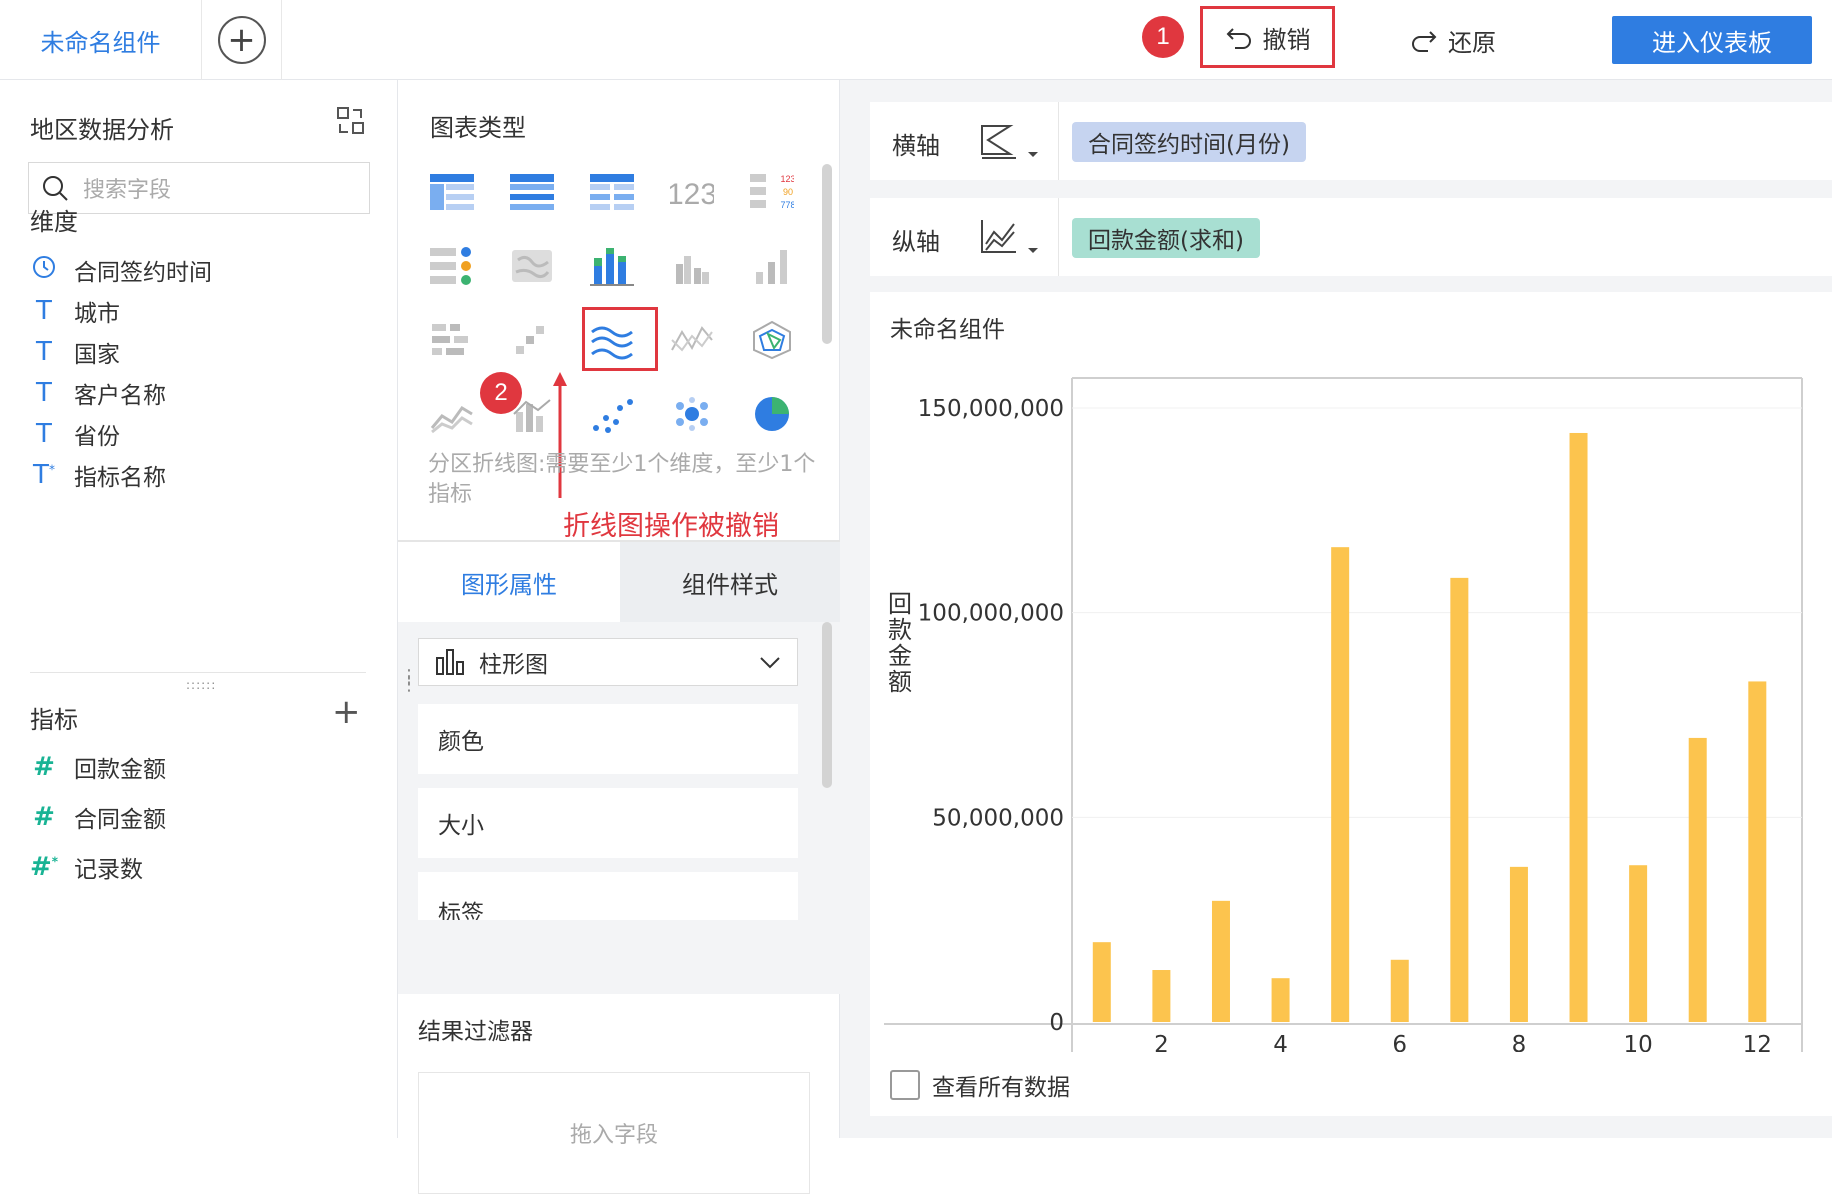  What do you see at coordinates (991, 409) in the screenshot?
I see `y-tick-label: 150,000,000` at bounding box center [991, 409].